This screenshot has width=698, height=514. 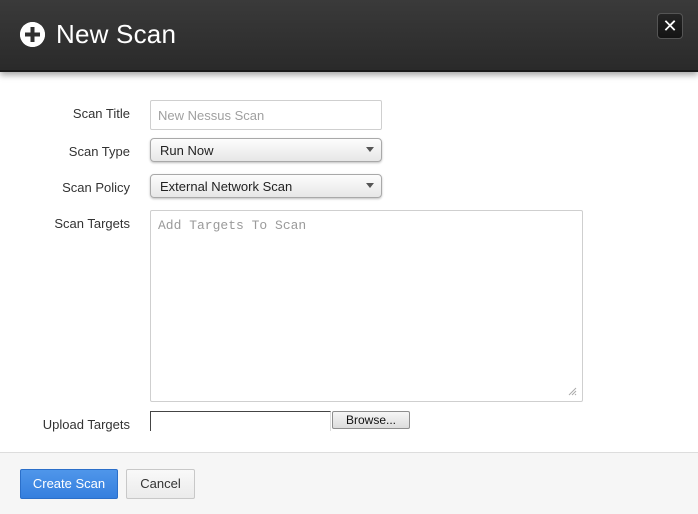 What do you see at coordinates (116, 34) in the screenshot?
I see `dialog-title: New Scan` at bounding box center [116, 34].